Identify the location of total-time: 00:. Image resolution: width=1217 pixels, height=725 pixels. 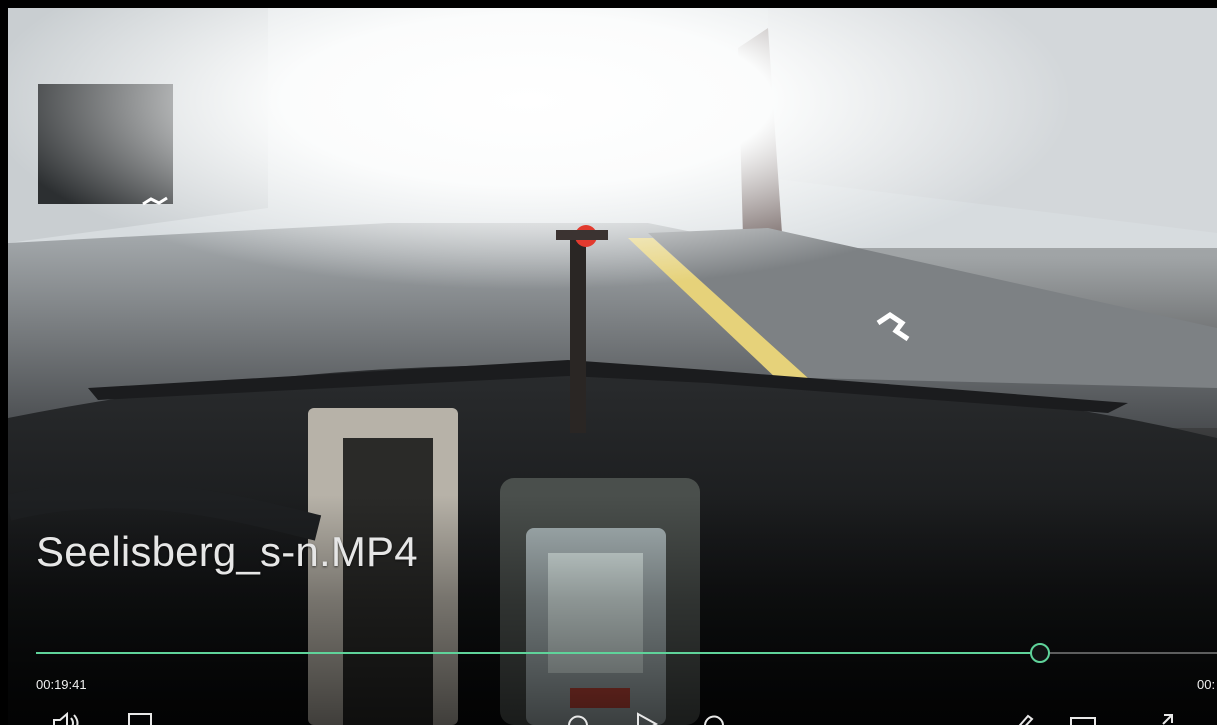
(1206, 684).